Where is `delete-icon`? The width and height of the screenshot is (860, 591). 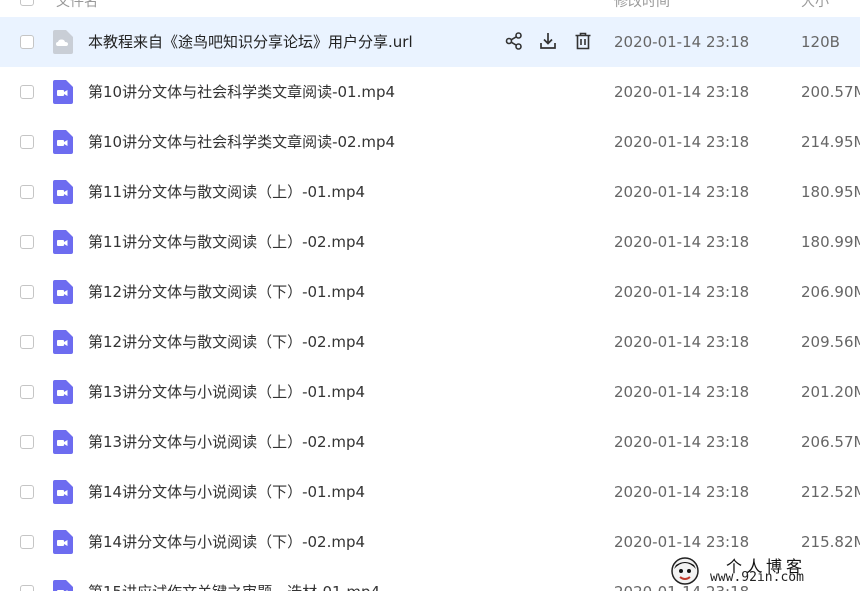
delete-icon is located at coordinates (583, 41).